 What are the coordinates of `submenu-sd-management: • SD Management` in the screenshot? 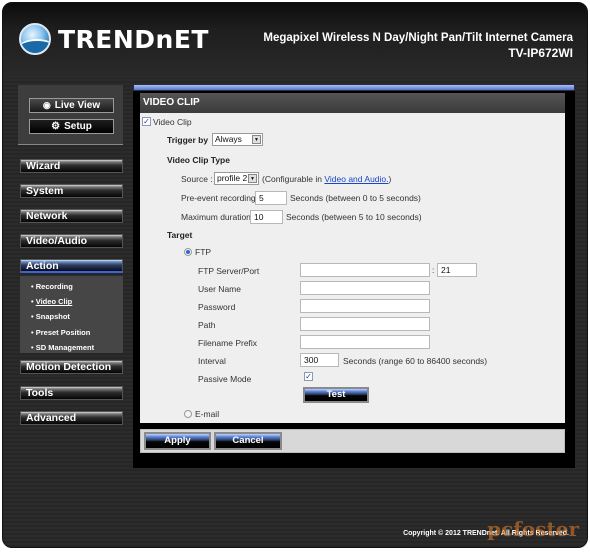 It's located at (71, 348).